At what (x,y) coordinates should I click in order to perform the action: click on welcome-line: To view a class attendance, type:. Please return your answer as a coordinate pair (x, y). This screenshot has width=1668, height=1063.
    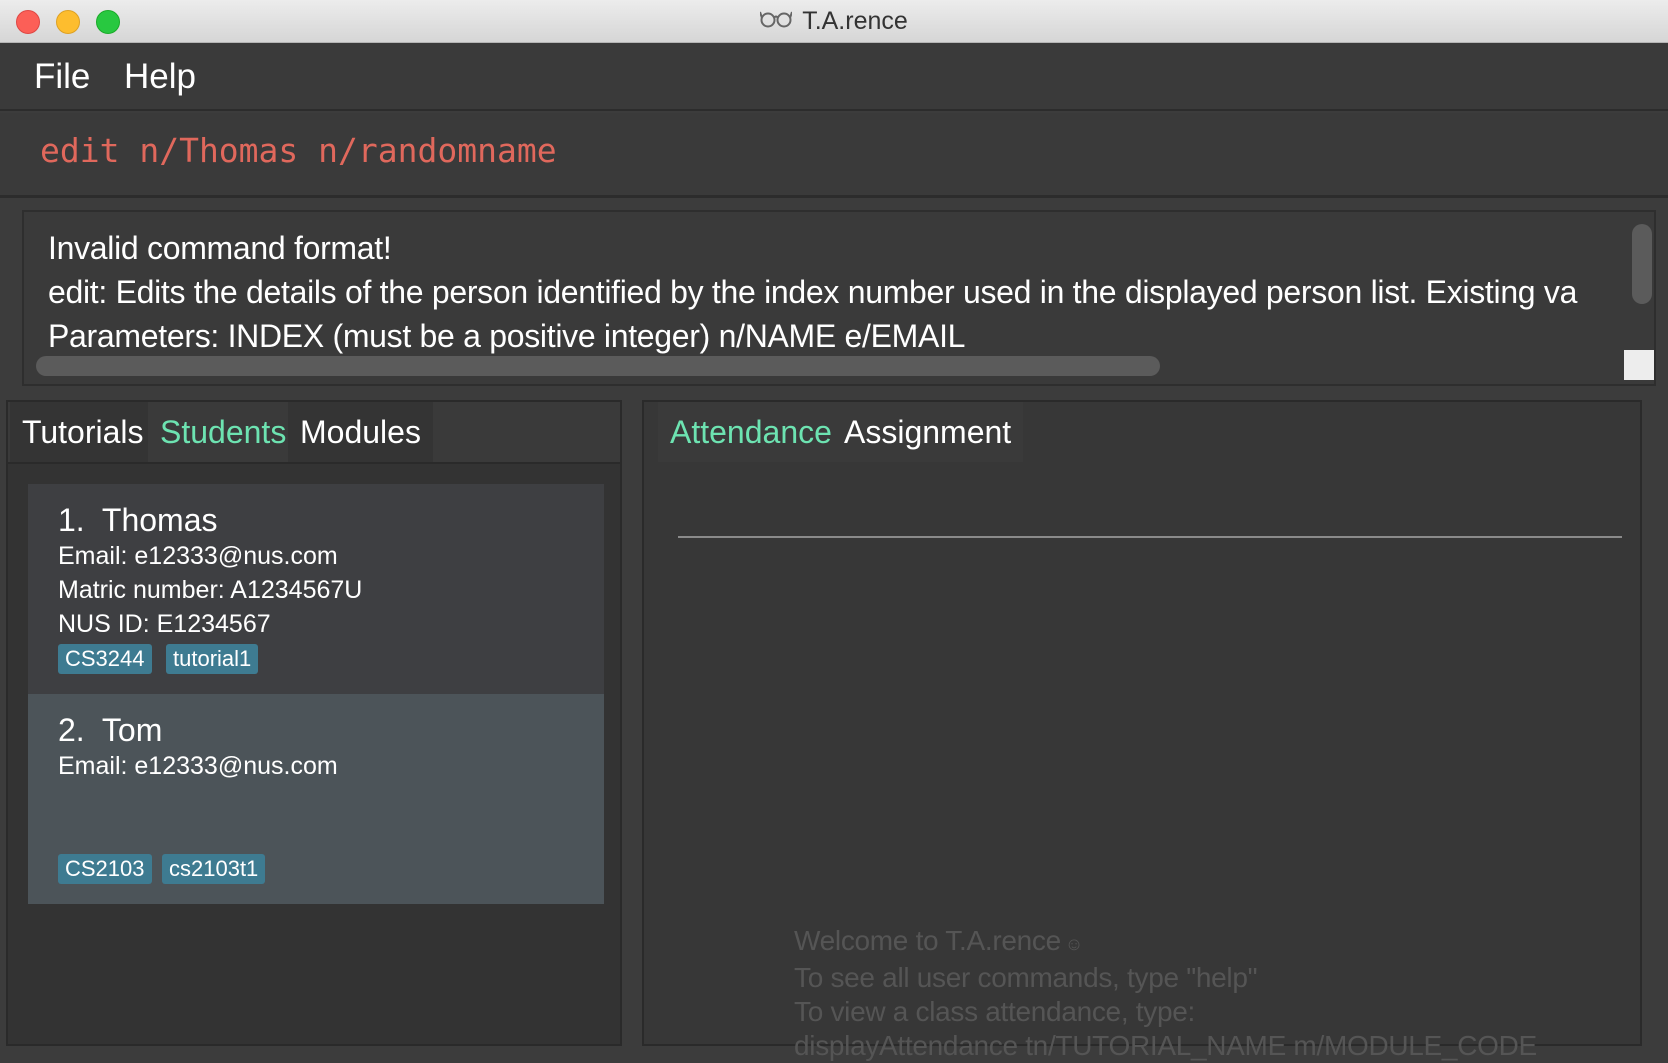
    Looking at the image, I should click on (994, 1011).